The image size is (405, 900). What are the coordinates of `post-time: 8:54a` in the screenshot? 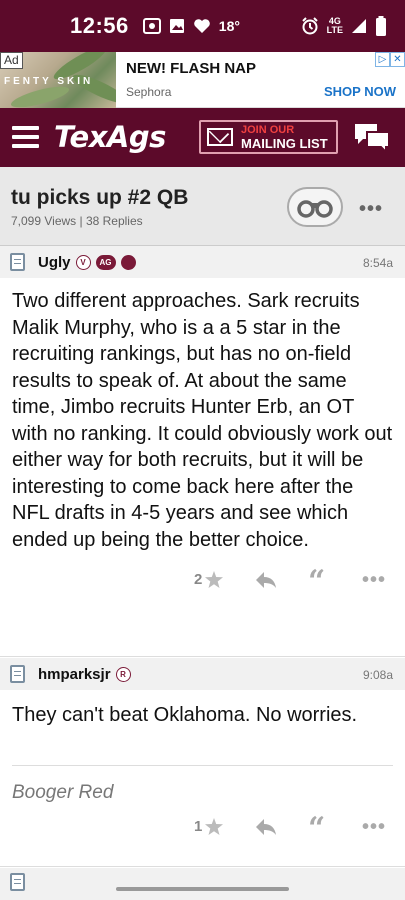 It's located at (377, 263).